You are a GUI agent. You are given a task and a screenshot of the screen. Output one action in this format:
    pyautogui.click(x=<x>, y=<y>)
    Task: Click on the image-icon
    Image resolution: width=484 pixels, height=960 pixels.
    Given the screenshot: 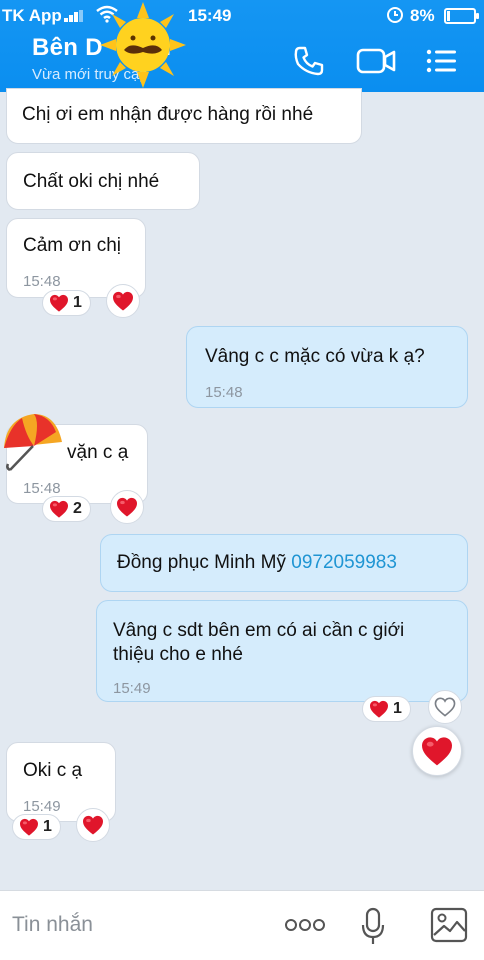 What is the action you would take?
    pyautogui.click(x=449, y=925)
    